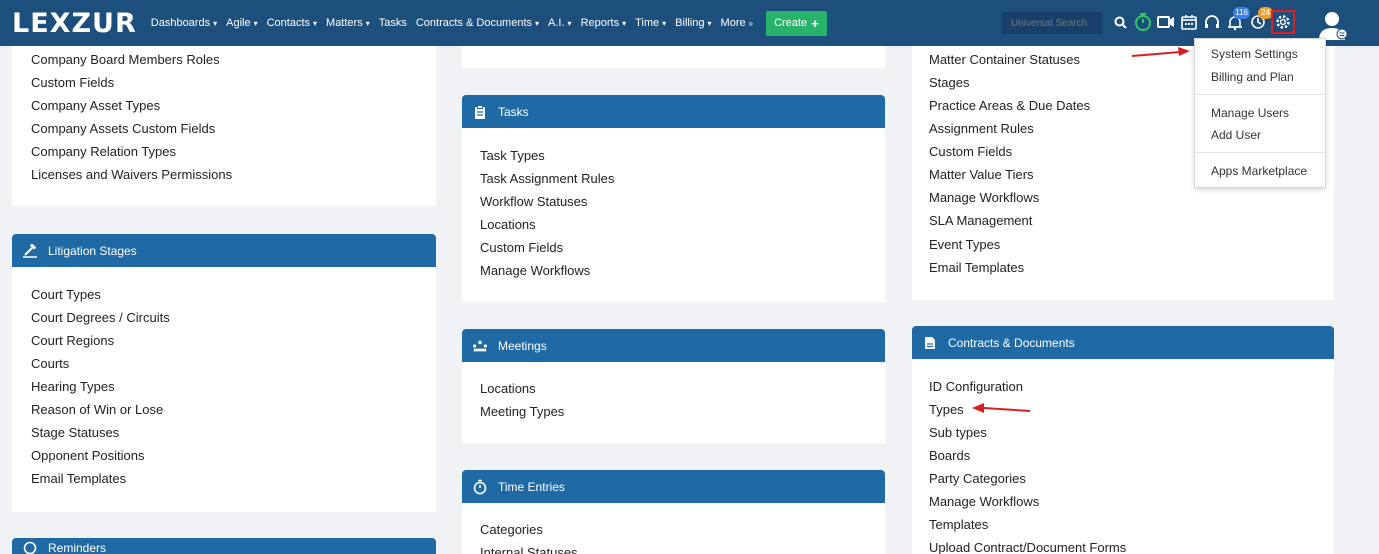 Image resolution: width=1379 pixels, height=554 pixels. What do you see at coordinates (72, 82) in the screenshot?
I see `link-company-custom-fields: Custom Fields` at bounding box center [72, 82].